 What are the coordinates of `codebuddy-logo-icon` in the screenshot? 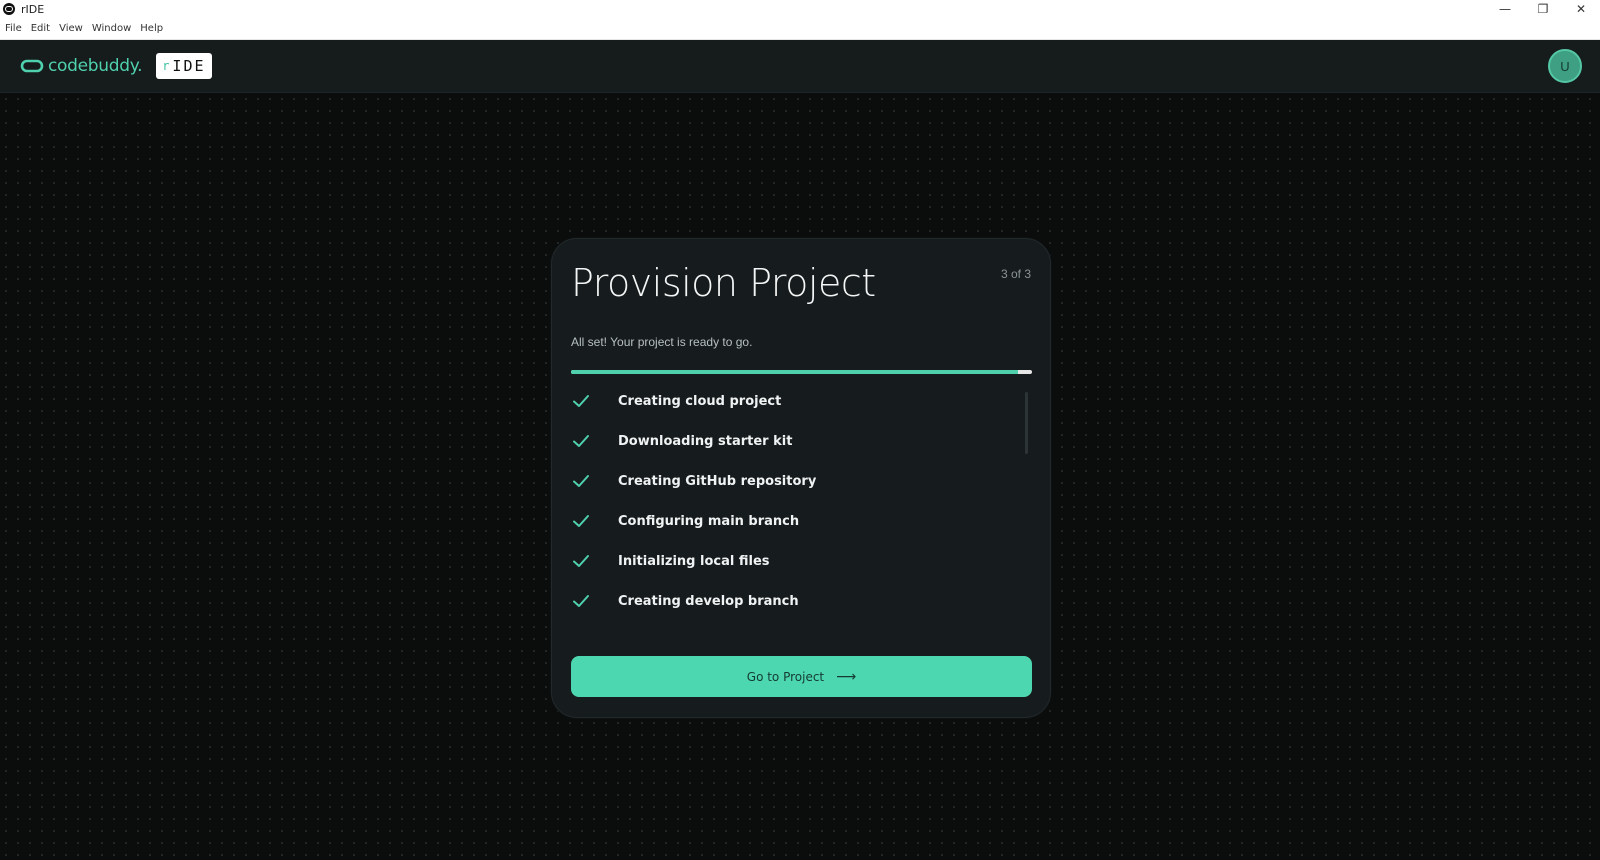 It's located at (32, 66).